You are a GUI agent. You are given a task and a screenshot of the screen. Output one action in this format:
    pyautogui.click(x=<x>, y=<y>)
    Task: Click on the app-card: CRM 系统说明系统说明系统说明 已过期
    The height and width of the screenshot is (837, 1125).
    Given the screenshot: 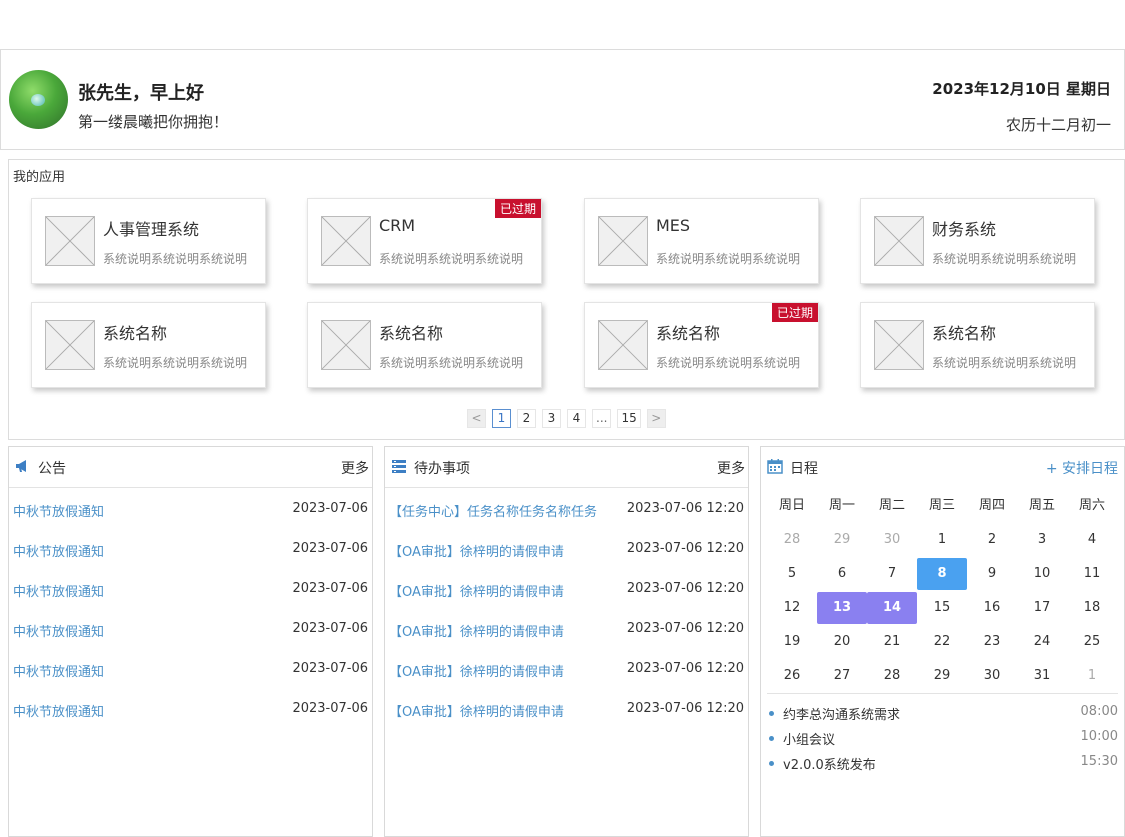 What is the action you would take?
    pyautogui.click(x=424, y=241)
    